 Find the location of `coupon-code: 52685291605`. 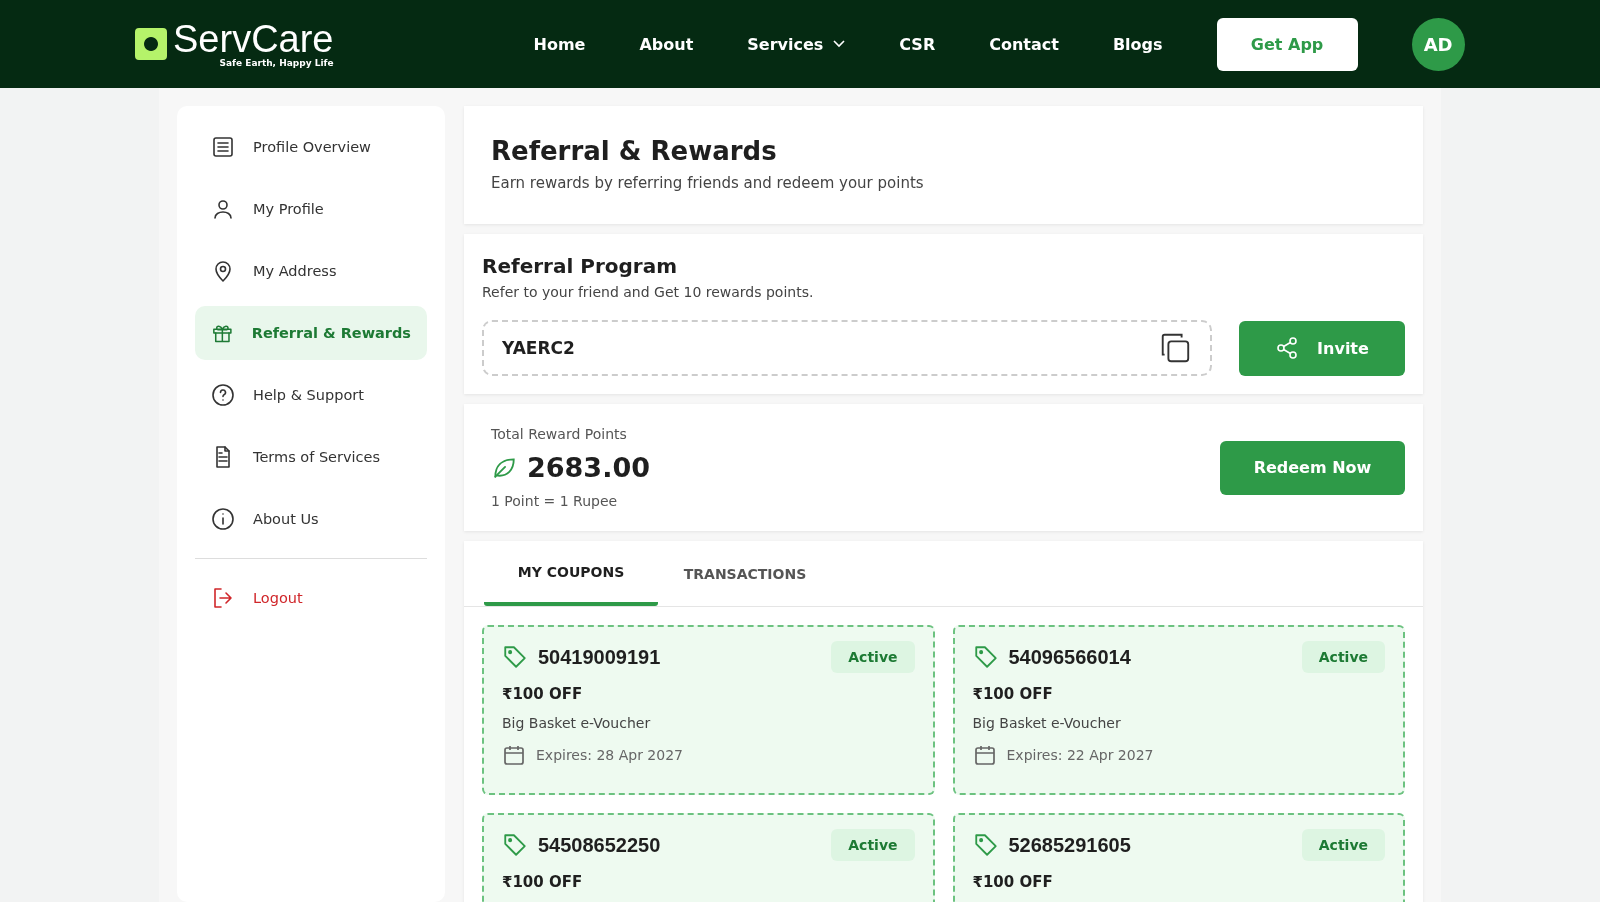

coupon-code: 52685291605 is located at coordinates (1070, 845).